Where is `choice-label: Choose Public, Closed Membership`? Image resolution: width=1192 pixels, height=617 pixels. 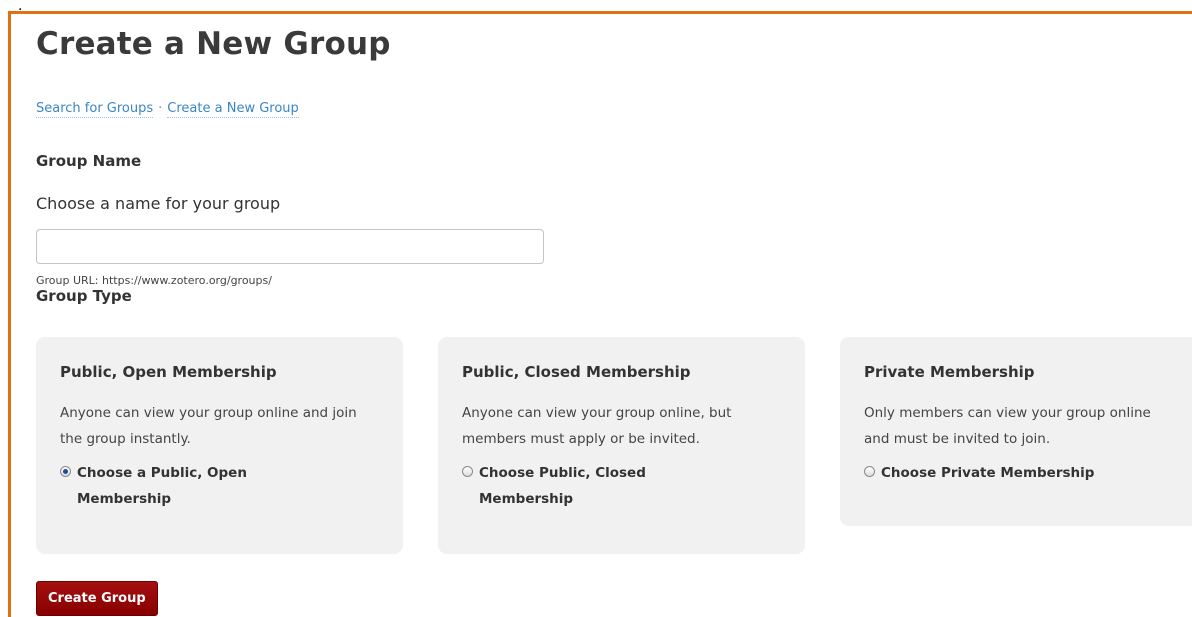 choice-label: Choose Public, Closed Membership is located at coordinates (599, 486).